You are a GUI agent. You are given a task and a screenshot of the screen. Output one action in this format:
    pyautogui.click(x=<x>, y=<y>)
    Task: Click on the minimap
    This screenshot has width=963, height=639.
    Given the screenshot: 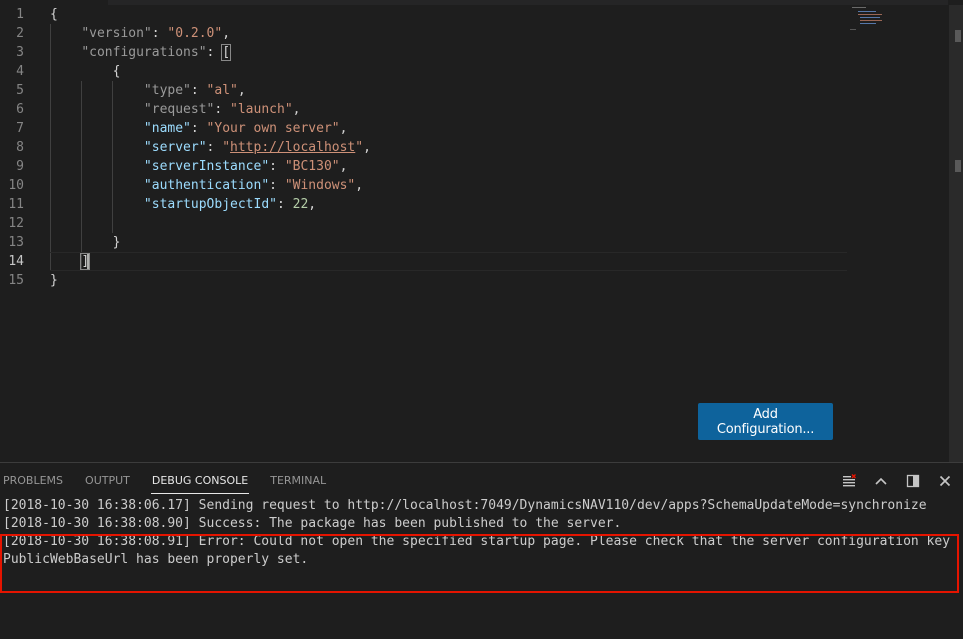 What is the action you would take?
    pyautogui.click(x=868, y=20)
    